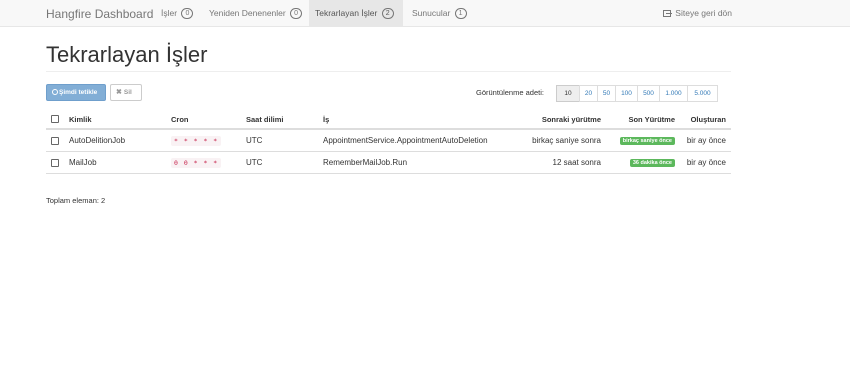  Describe the element at coordinates (83, 162) in the screenshot. I see `job-id: MailJob` at that location.